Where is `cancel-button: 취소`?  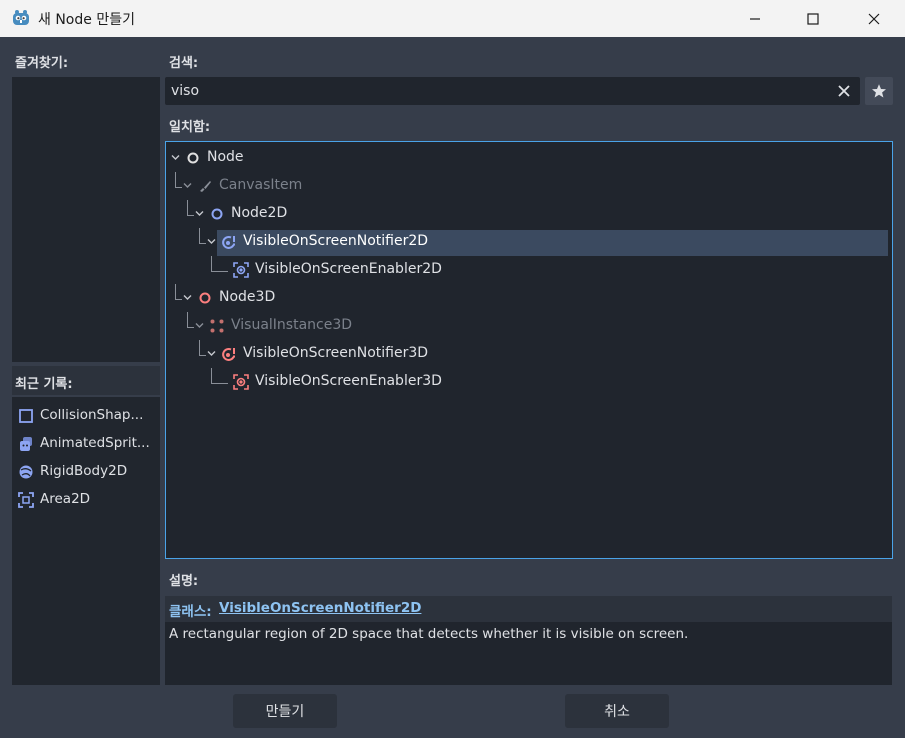 cancel-button: 취소 is located at coordinates (617, 711).